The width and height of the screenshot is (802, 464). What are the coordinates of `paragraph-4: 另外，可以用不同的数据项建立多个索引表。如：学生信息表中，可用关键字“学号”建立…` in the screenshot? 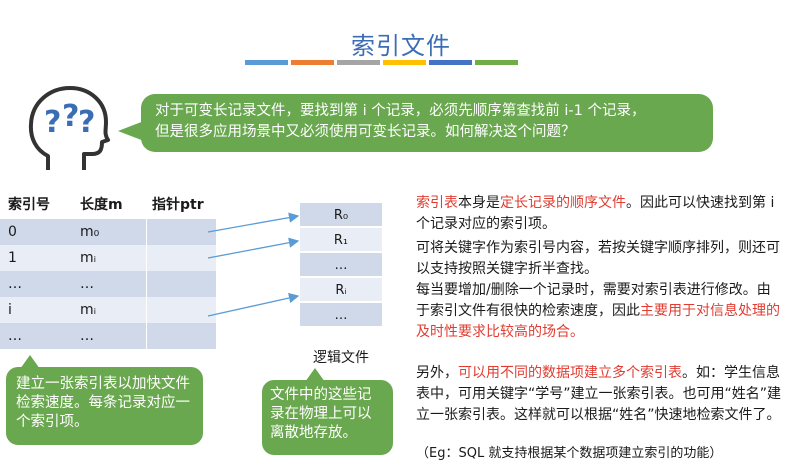 It's located at (599, 394).